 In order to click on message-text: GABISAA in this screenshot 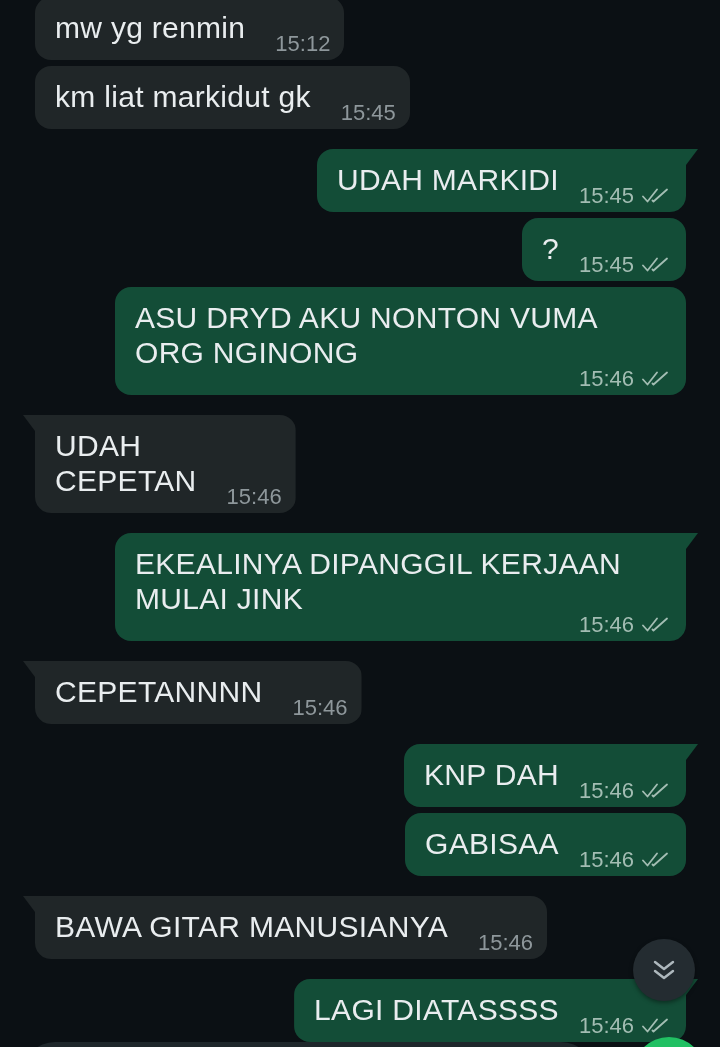, I will do `click(492, 843)`.